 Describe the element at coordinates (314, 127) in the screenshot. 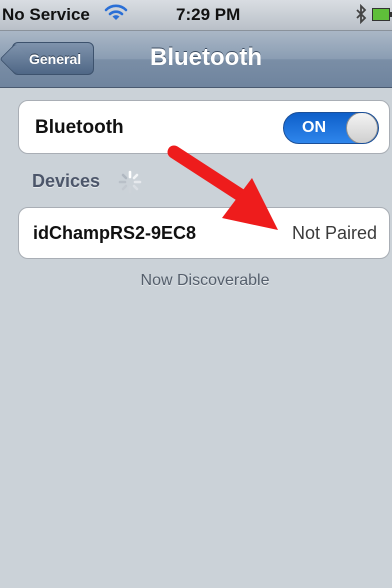

I see `toggle-state-label: ON` at that location.